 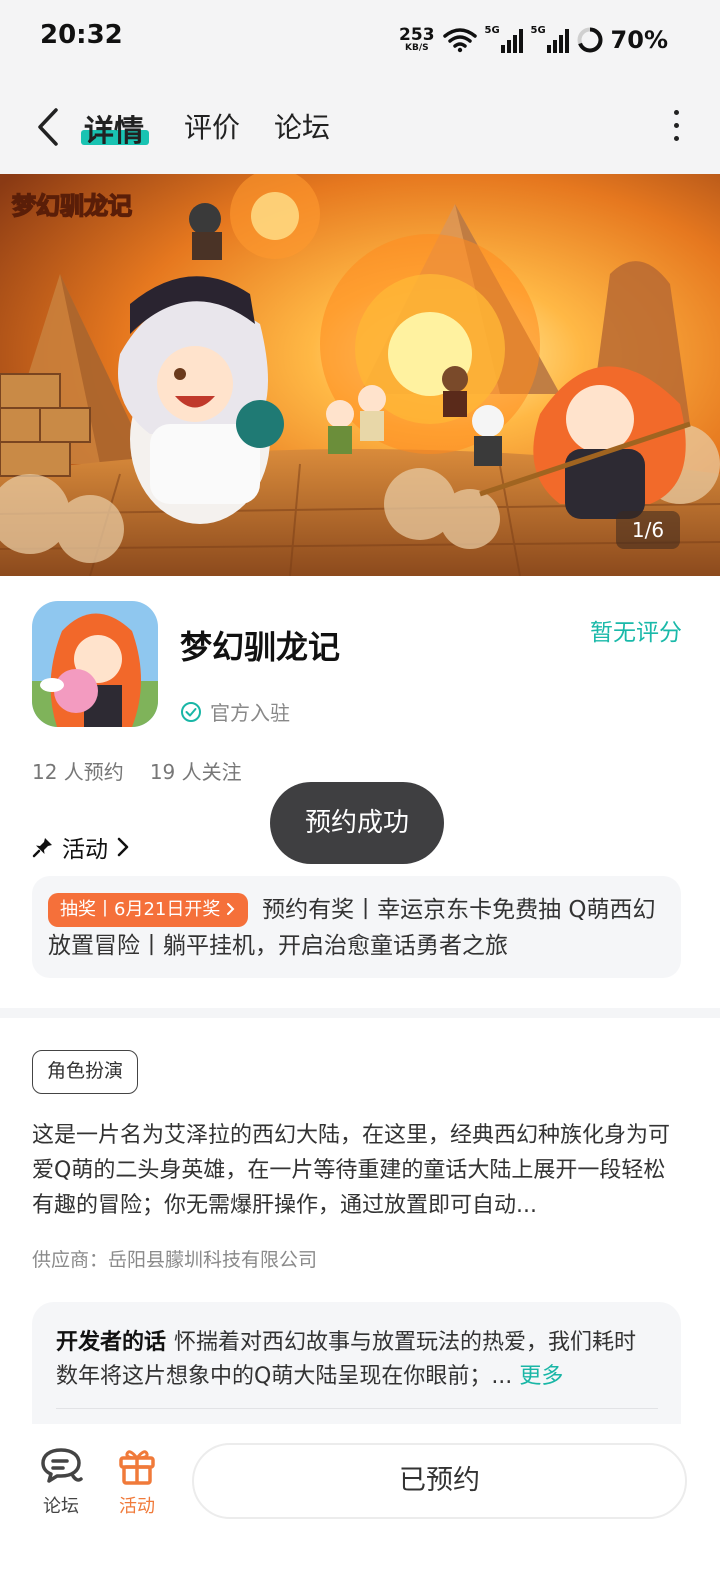 I want to click on back-arrow-icon, so click(x=50, y=127).